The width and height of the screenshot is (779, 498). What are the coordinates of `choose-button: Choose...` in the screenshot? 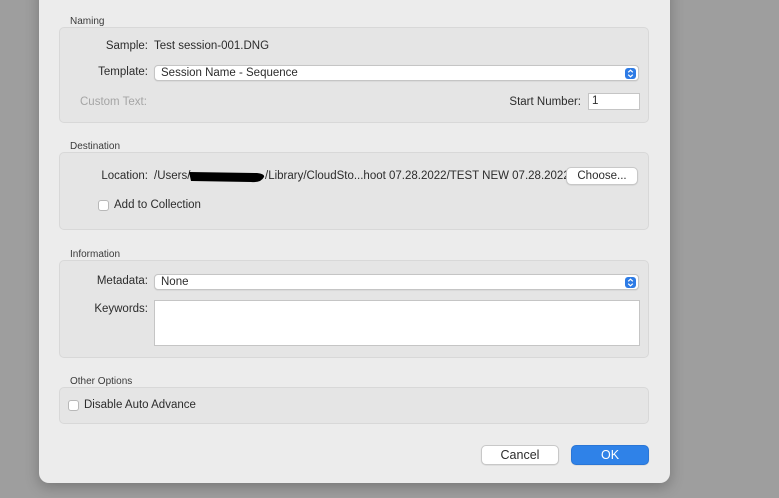 It's located at (602, 176).